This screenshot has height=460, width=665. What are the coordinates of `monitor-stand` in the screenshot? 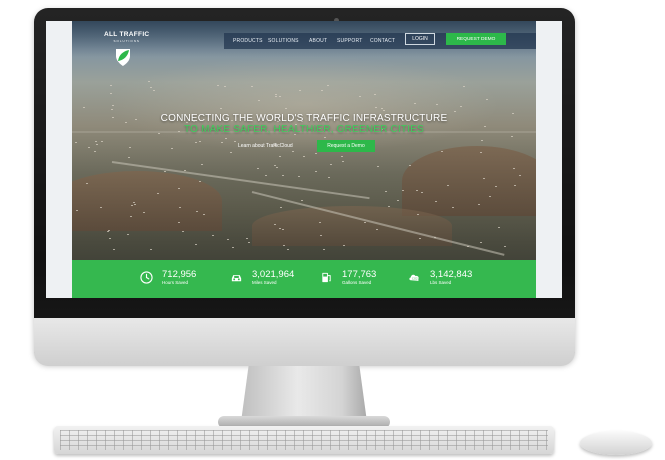 It's located at (304, 394).